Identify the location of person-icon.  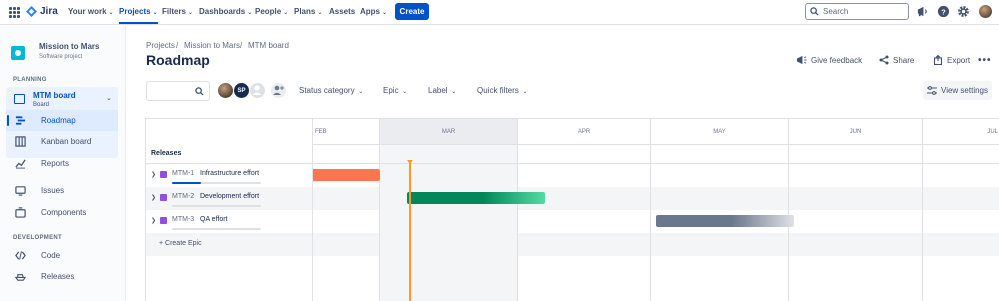
(257, 90).